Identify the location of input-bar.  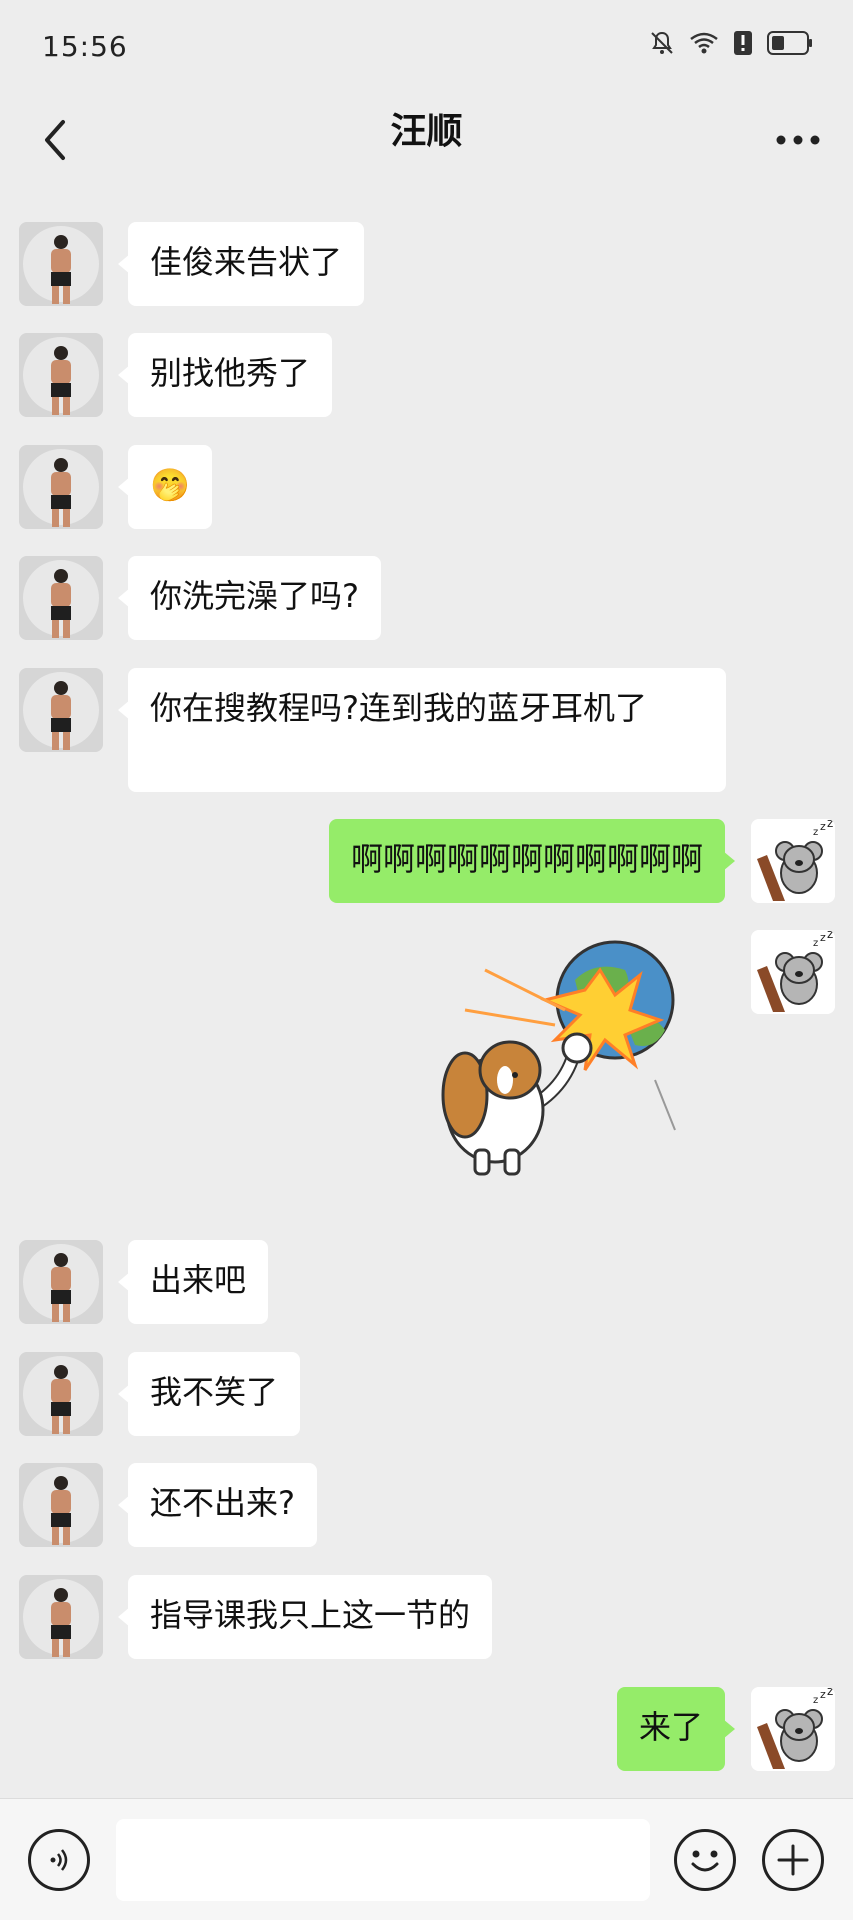
(426, 1859).